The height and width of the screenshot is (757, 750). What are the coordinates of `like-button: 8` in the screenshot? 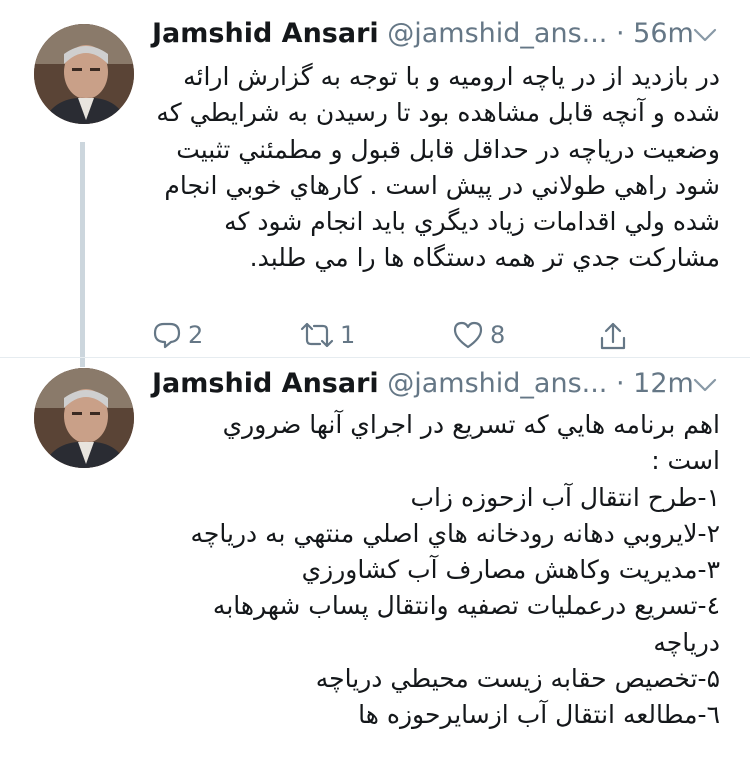 It's located at (478, 335).